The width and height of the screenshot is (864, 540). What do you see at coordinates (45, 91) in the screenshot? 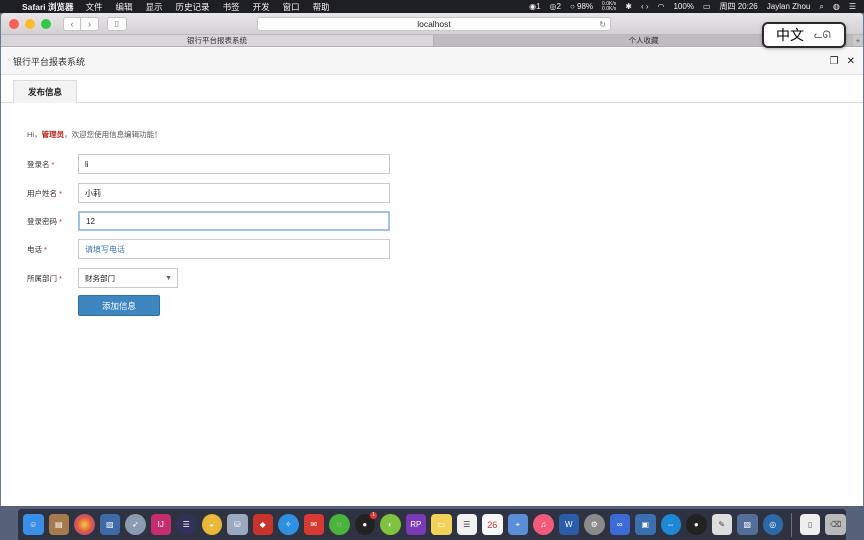
I see `tab-publish-info: 发布信息` at bounding box center [45, 91].